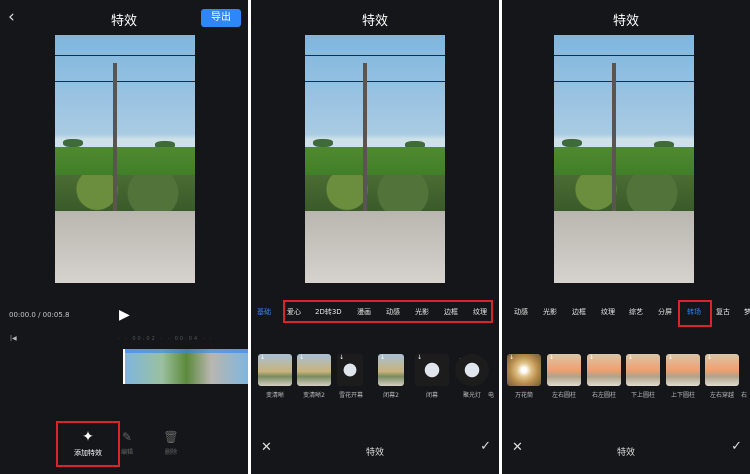  Describe the element at coordinates (743, 395) in the screenshot. I see `effect-label: 右` at that location.